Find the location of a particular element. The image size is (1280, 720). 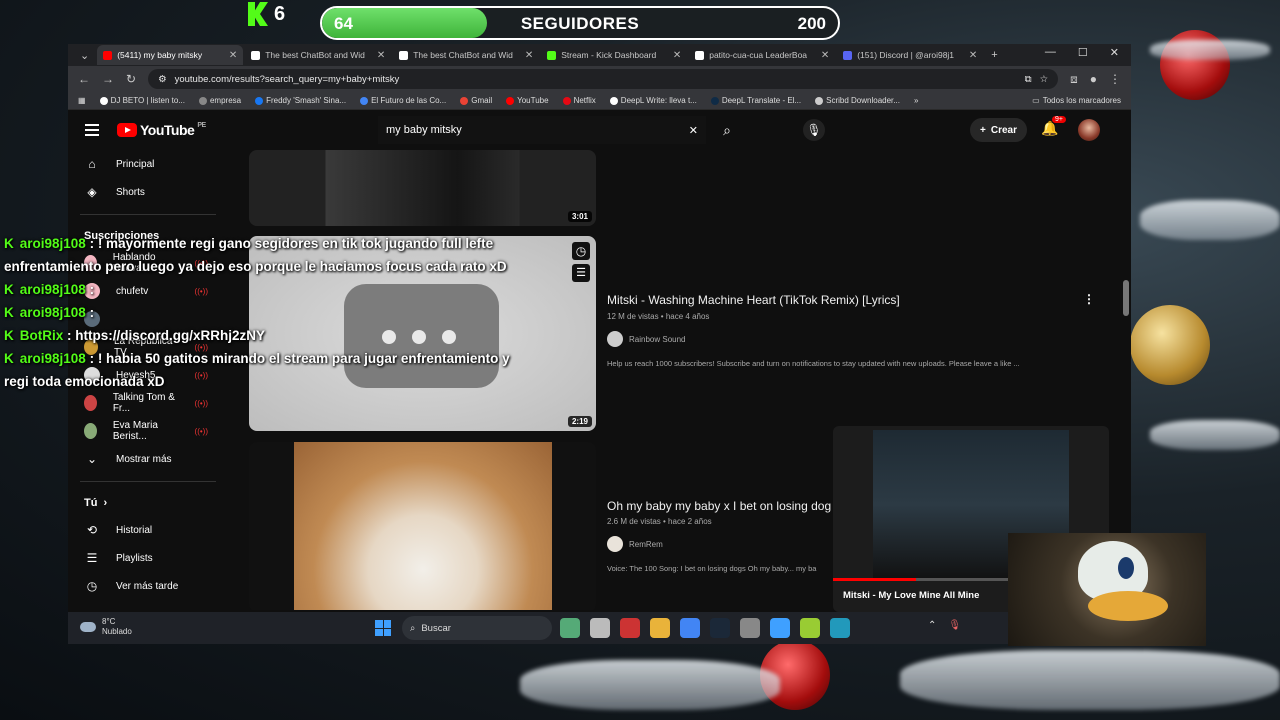

all-bookmarks-button: ▭ Todos los marcadores is located at coordinates (1076, 100).